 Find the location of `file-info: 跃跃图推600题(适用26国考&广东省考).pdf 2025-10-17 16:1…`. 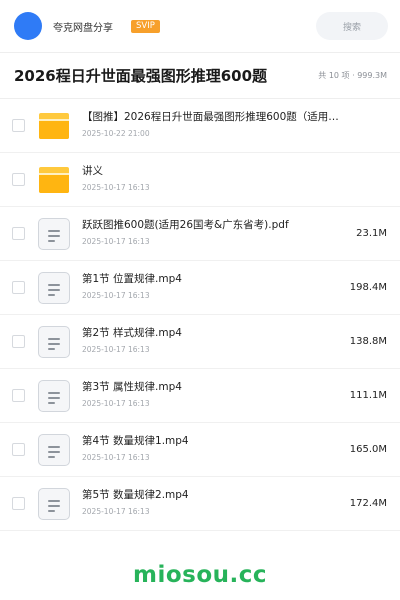

file-info: 跃跃图推600题(适用26国考&广东省考).pdf 2025-10-17 16:1… is located at coordinates (201, 232).